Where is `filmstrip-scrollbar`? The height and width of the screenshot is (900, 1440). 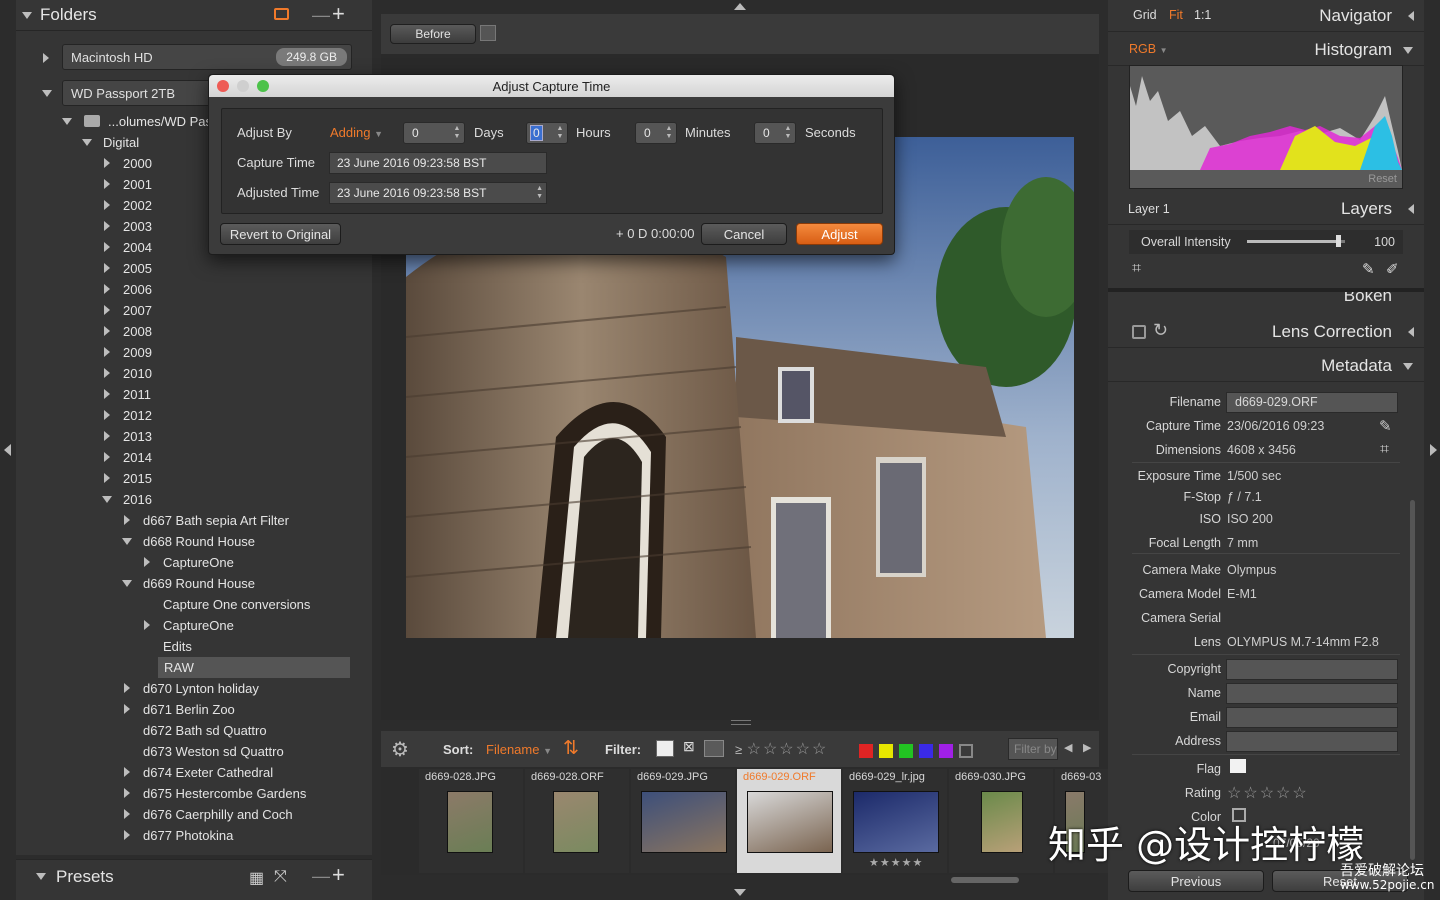
filmstrip-scrollbar is located at coordinates (985, 880).